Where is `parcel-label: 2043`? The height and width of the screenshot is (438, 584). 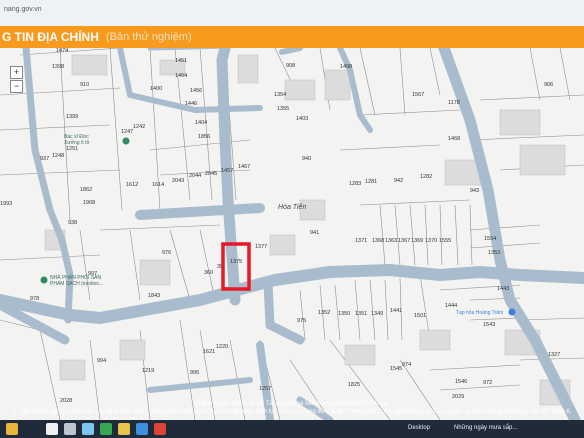 parcel-label: 2043 is located at coordinates (178, 181).